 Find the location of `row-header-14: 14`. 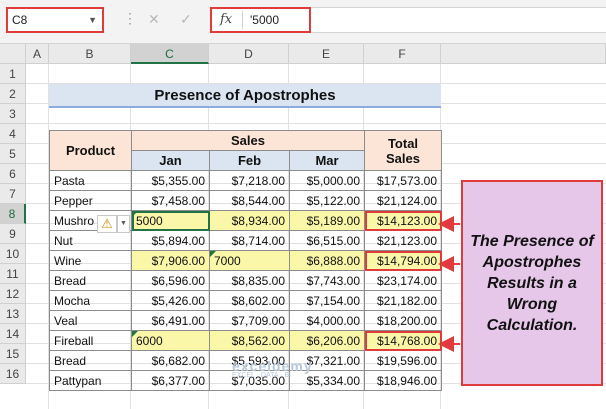

row-header-14: 14 is located at coordinates (13, 334).